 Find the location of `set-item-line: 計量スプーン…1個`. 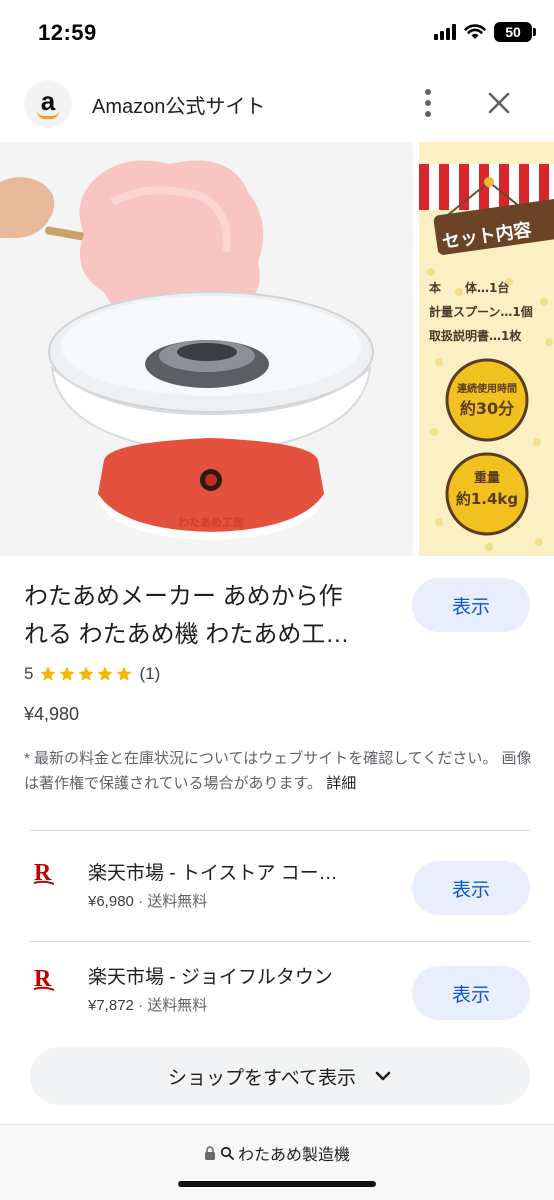

set-item-line: 計量スプーン…1個 is located at coordinates (481, 311).